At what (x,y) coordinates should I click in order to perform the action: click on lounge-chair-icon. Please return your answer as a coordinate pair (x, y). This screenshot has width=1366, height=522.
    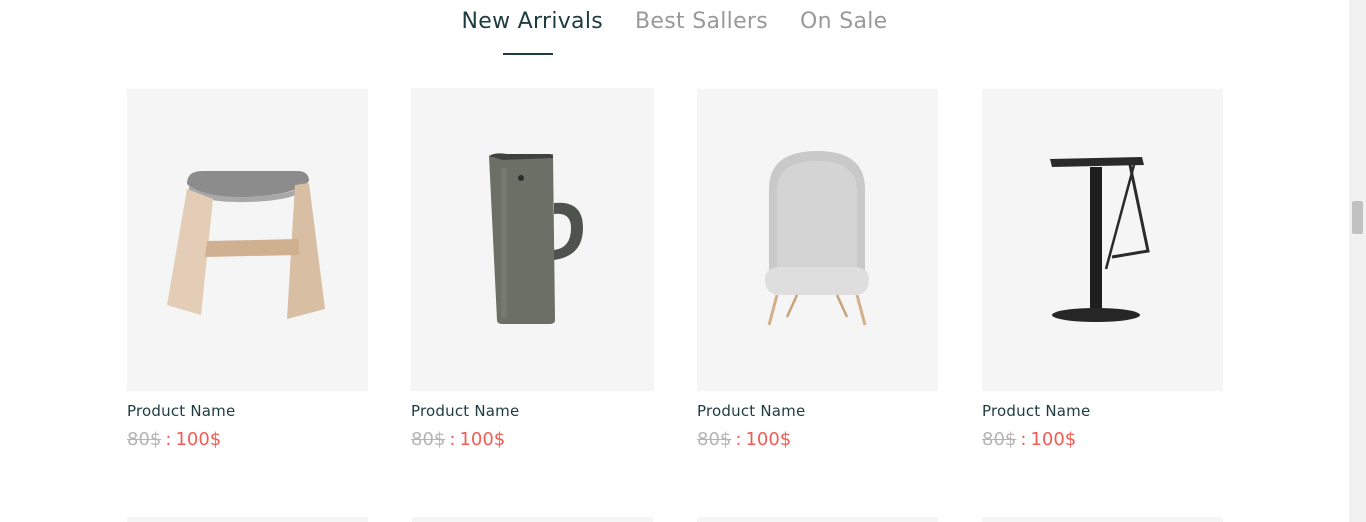
    Looking at the image, I should click on (817, 238).